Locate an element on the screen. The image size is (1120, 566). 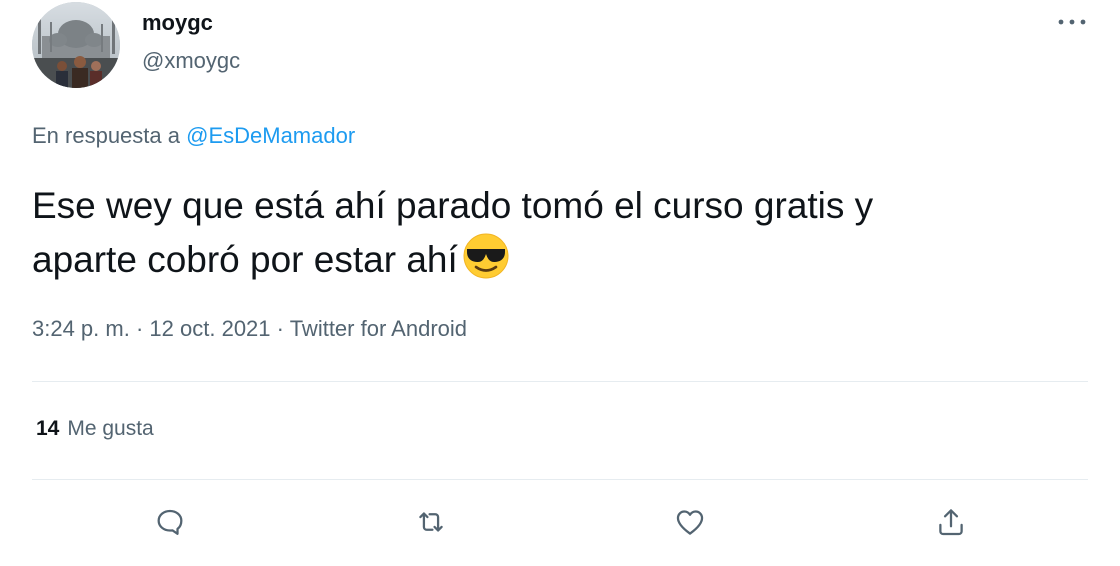
reply-context: En respuesta a @EsDeMamador is located at coordinates (193, 136).